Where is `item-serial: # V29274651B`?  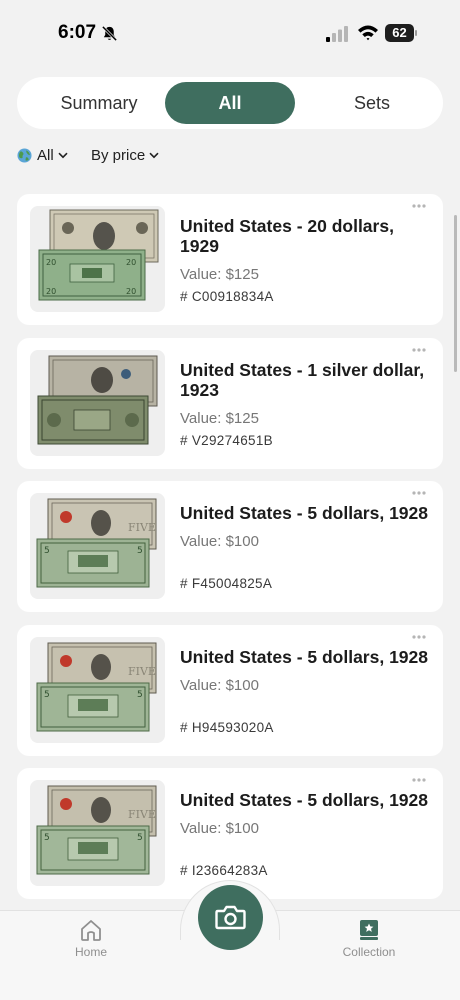 item-serial: # V29274651B is located at coordinates (226, 440).